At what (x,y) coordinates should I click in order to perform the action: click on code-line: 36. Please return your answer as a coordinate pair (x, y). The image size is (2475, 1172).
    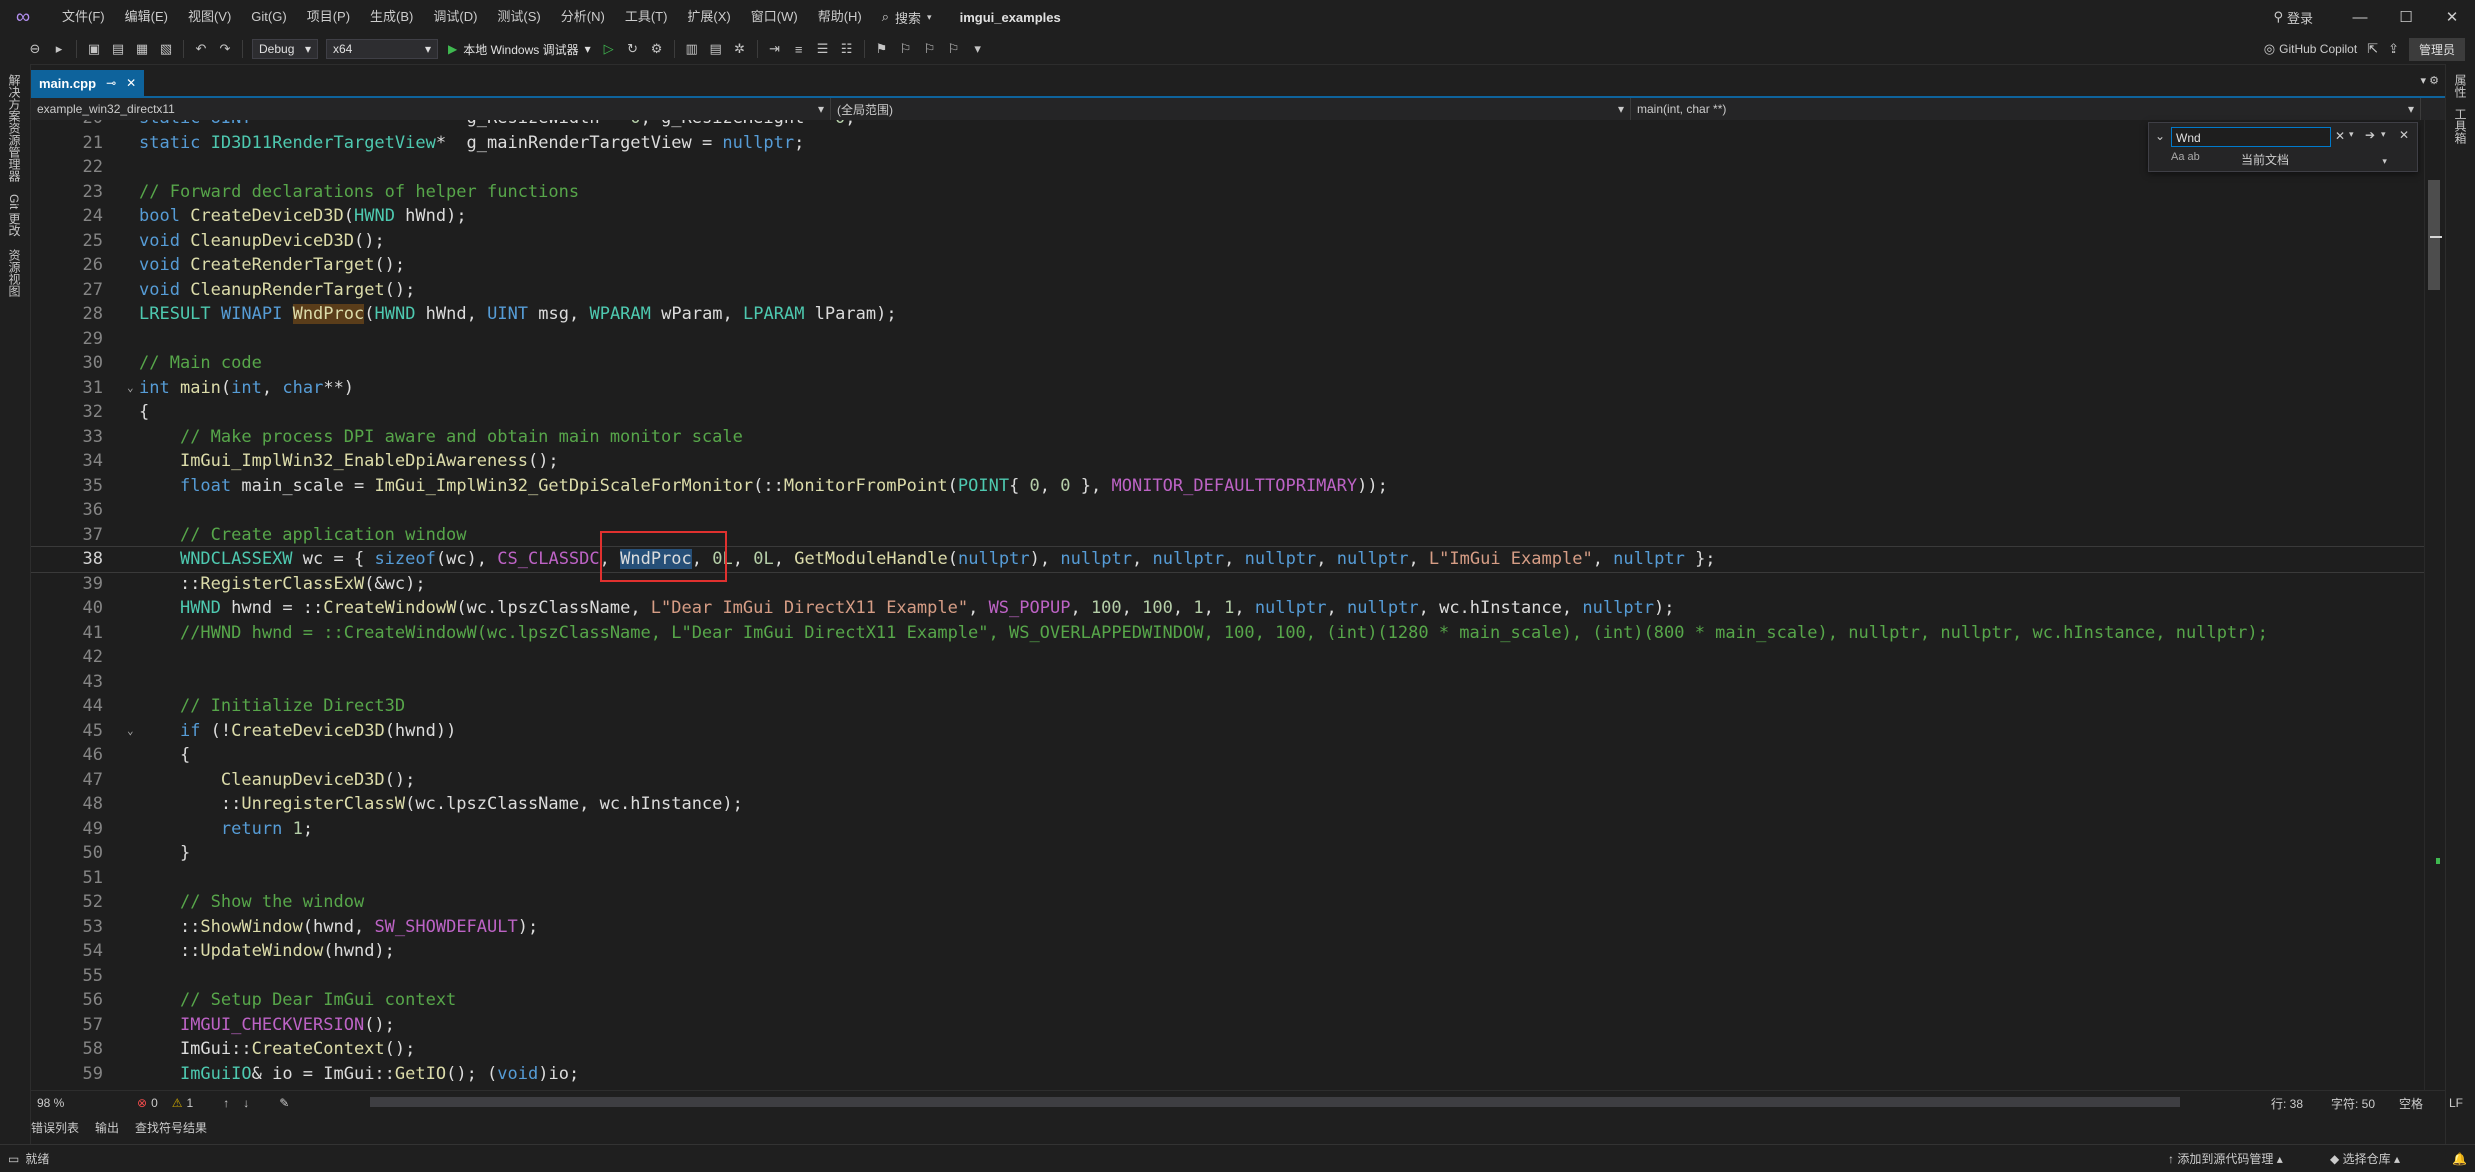
    Looking at the image, I should click on (1228, 510).